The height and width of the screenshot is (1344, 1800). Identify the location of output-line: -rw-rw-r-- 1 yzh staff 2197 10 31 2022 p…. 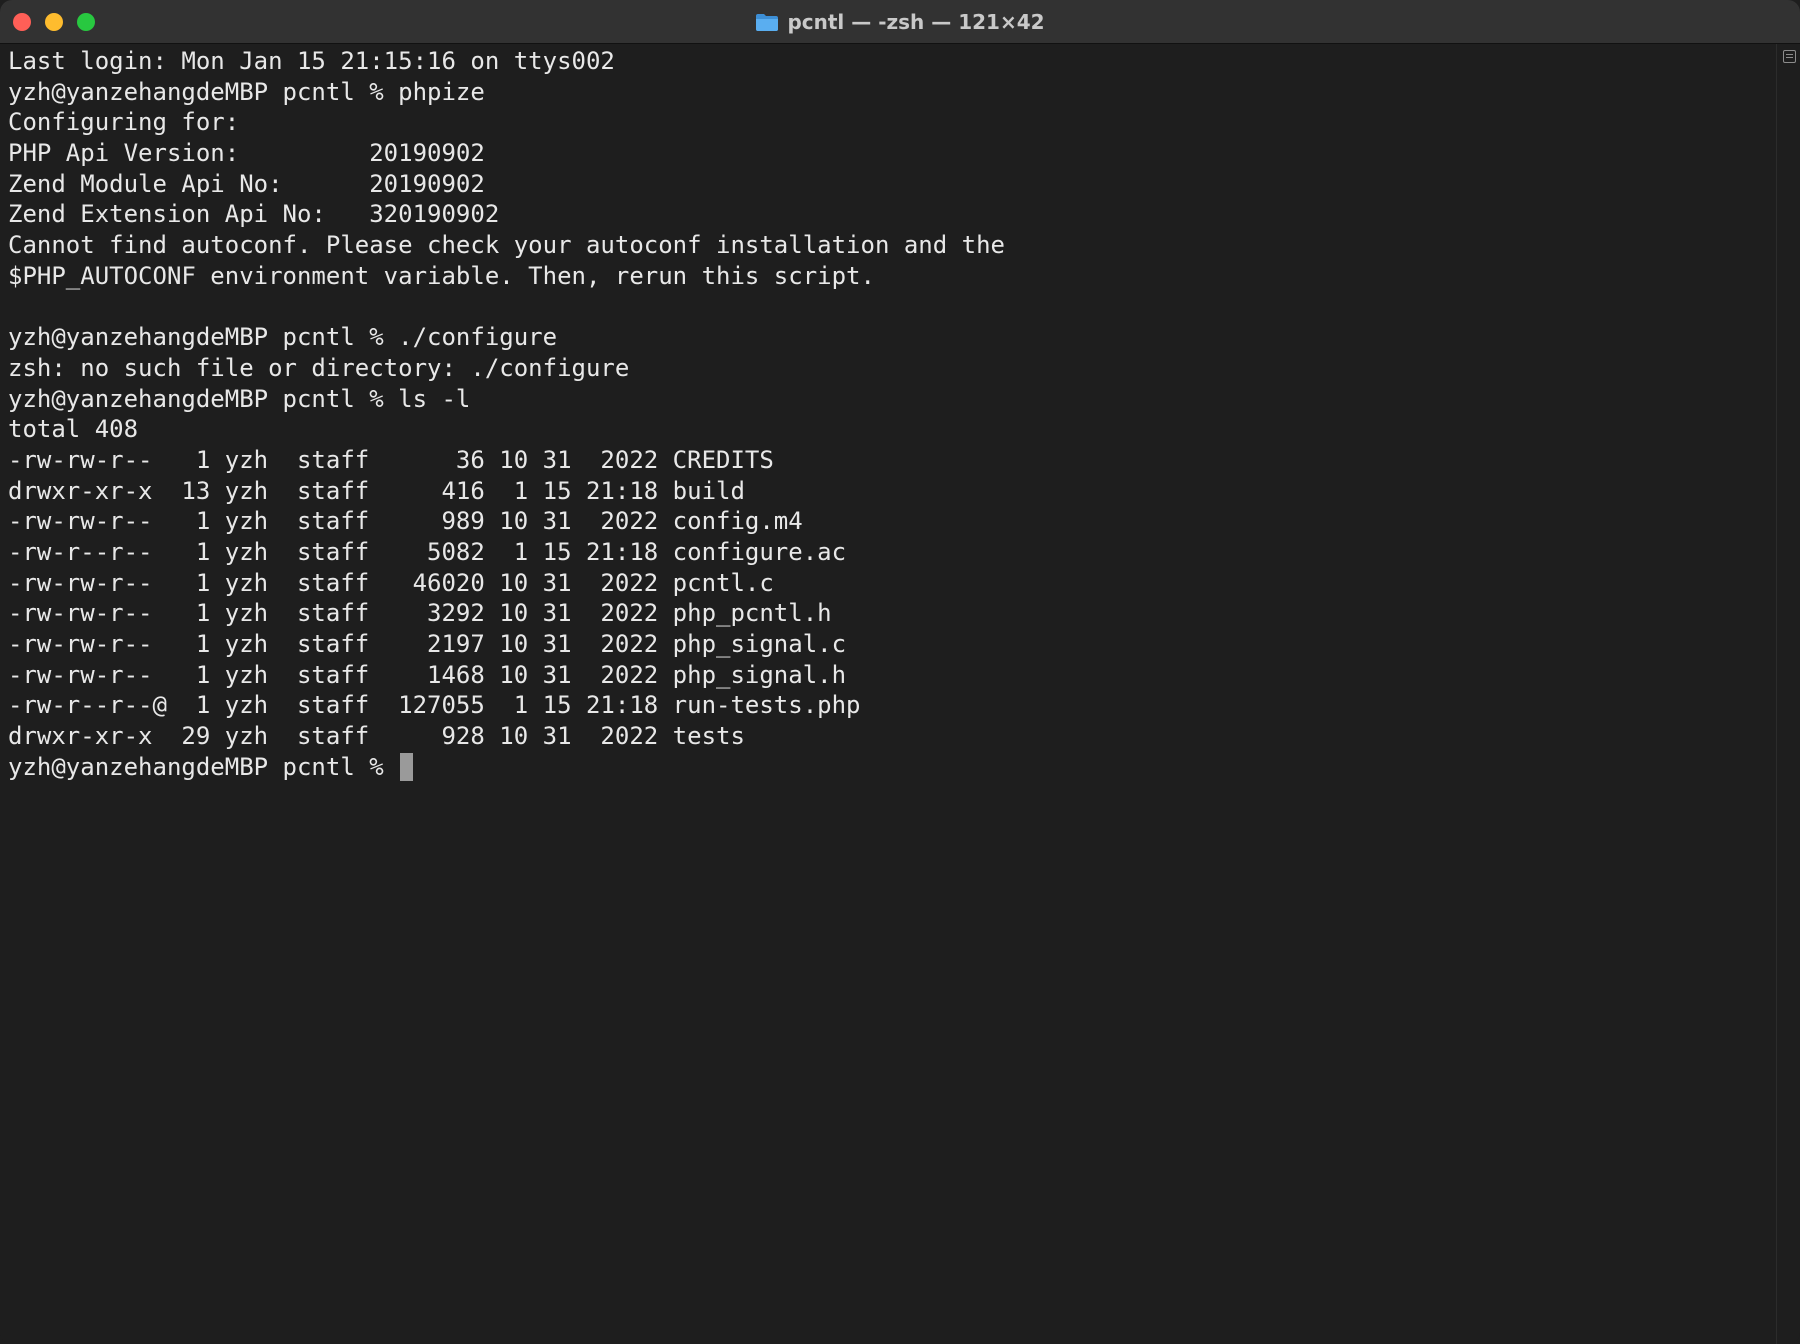
(888, 644).